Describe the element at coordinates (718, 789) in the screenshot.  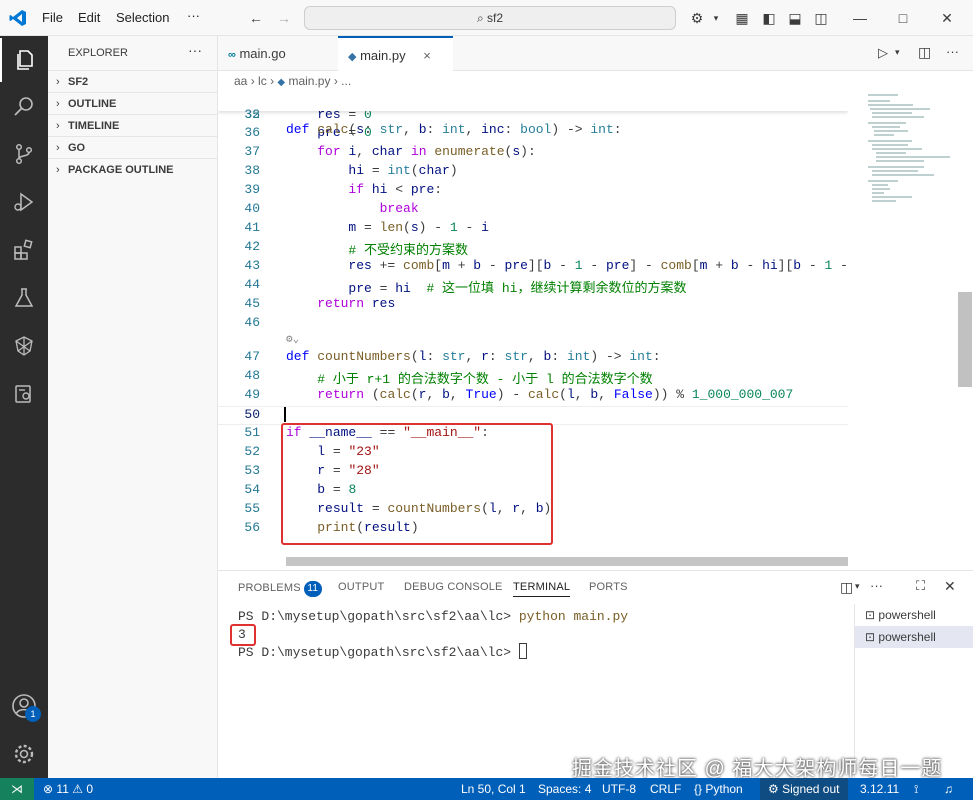
I see `language-mode: {} Python` at that location.